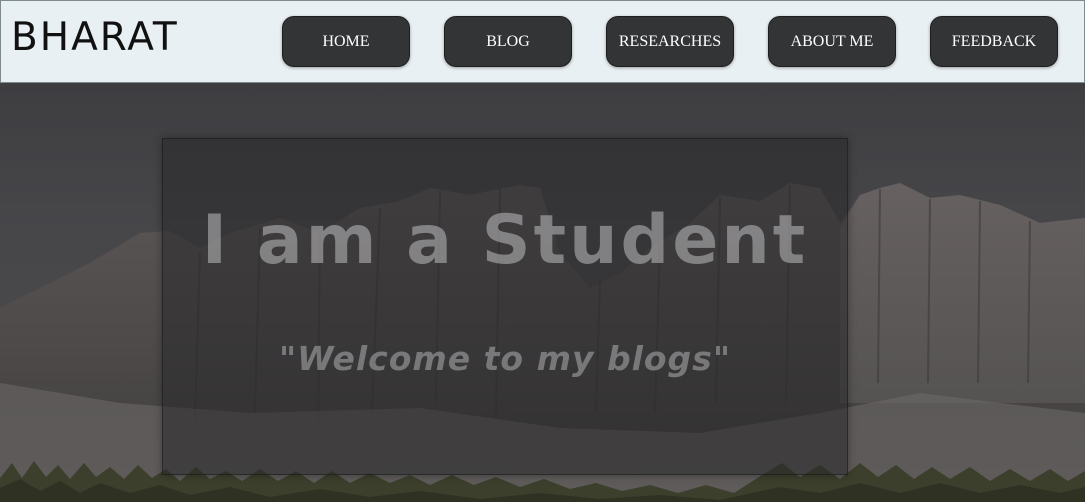 The height and width of the screenshot is (502, 1085). Describe the element at coordinates (832, 41) in the screenshot. I see `nav-about-me-button: ABOUT ME` at that location.